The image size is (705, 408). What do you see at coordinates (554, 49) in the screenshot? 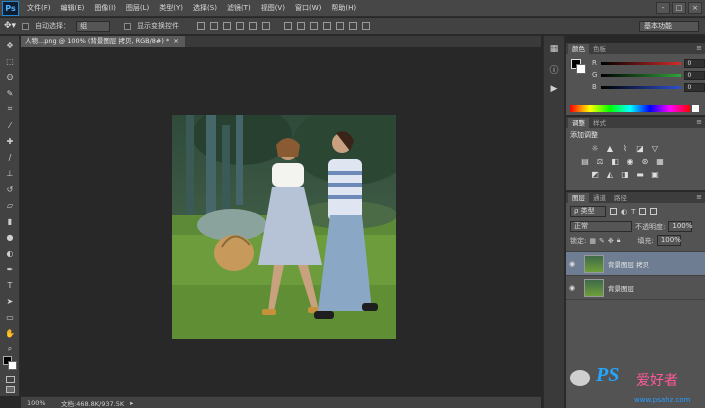
I see `history-panel-icon: ▦` at bounding box center [554, 49].